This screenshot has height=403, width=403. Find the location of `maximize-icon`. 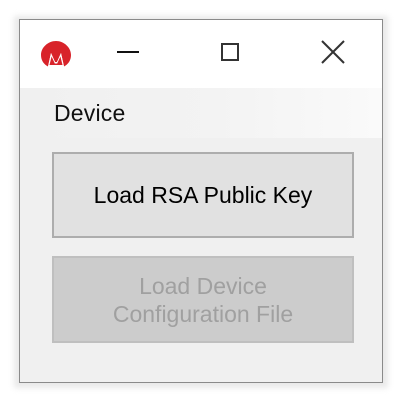

maximize-icon is located at coordinates (230, 52).